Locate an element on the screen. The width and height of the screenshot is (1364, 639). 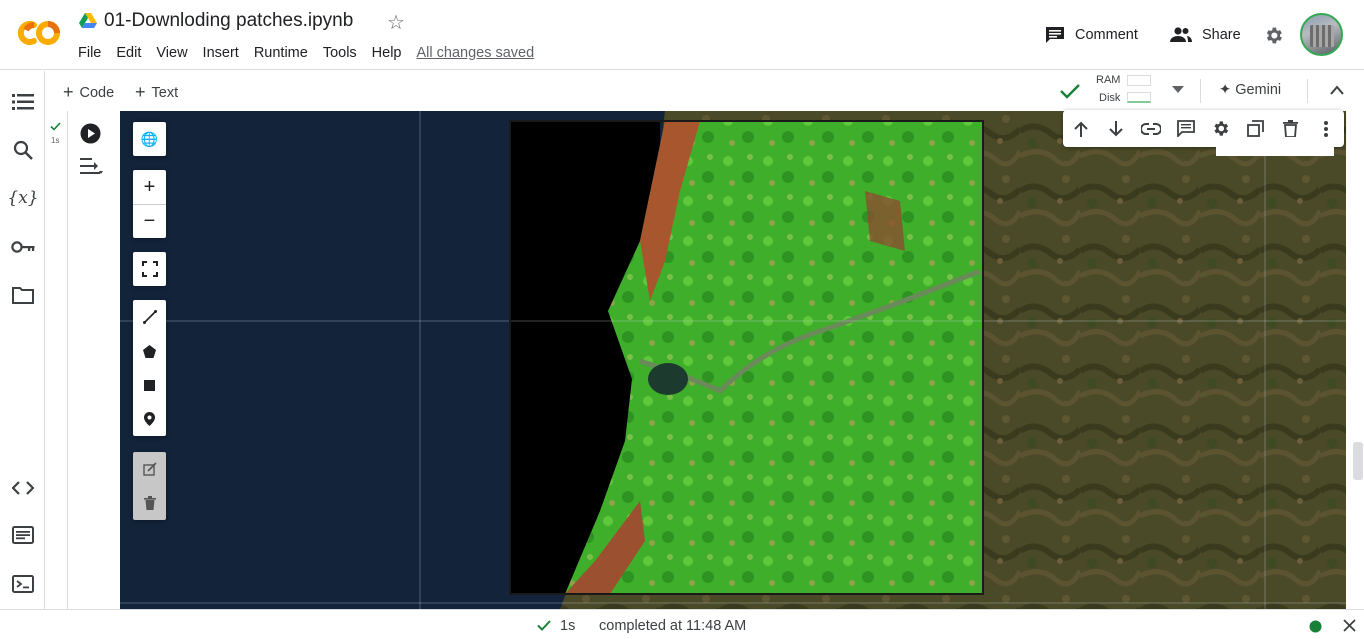
comment-label: Comment is located at coordinates (1106, 35).